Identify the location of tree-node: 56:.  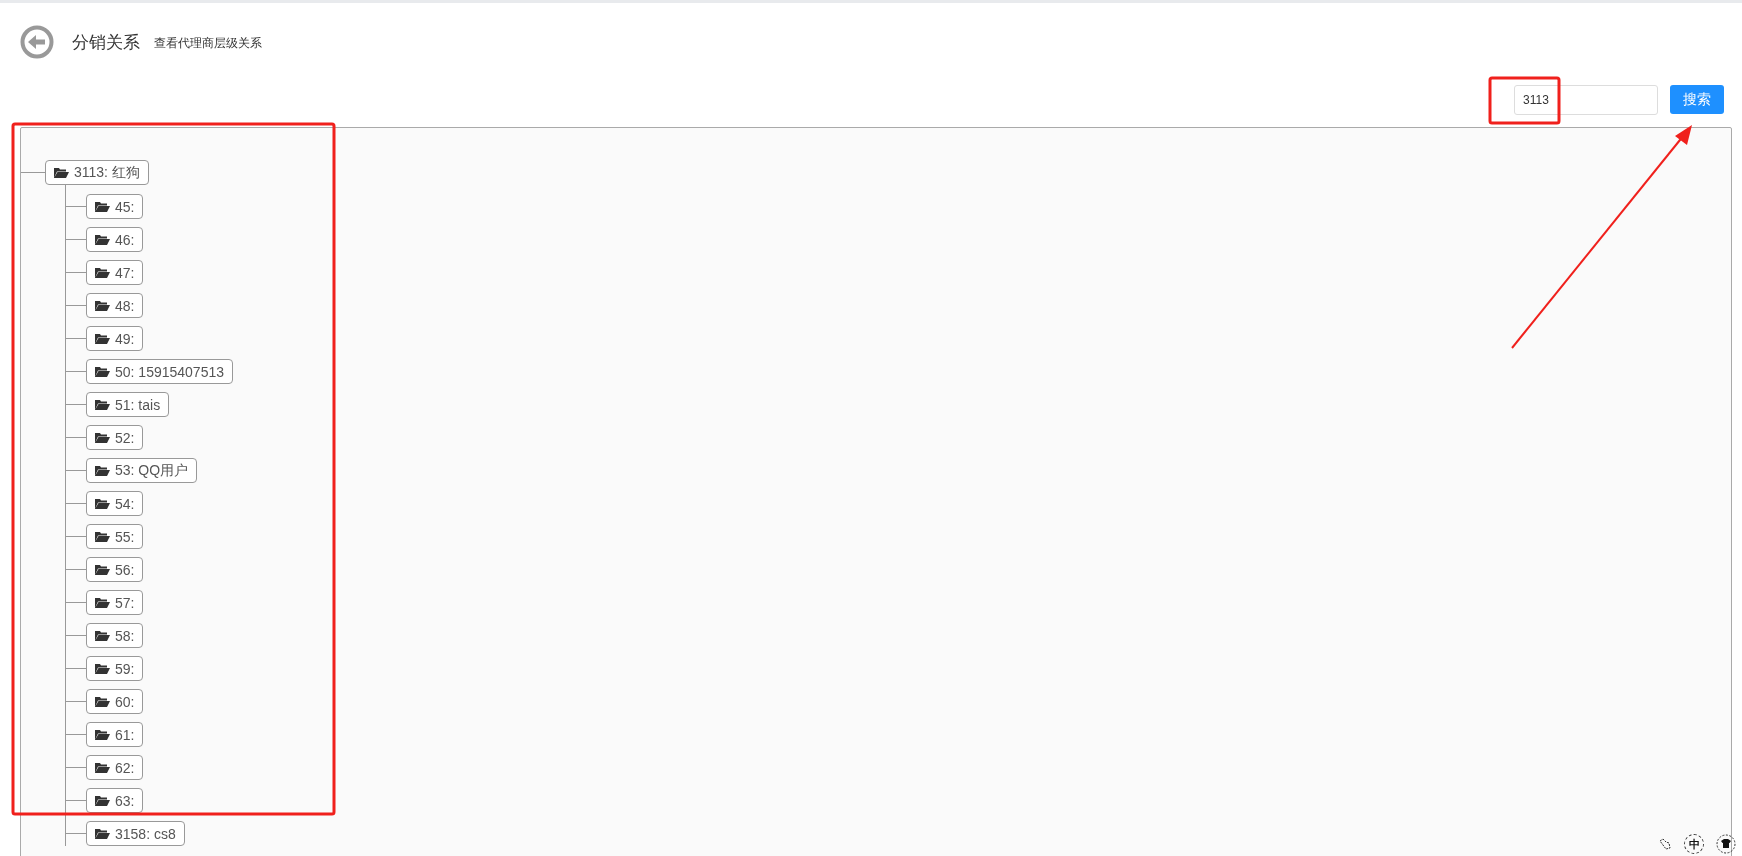
(115, 569).